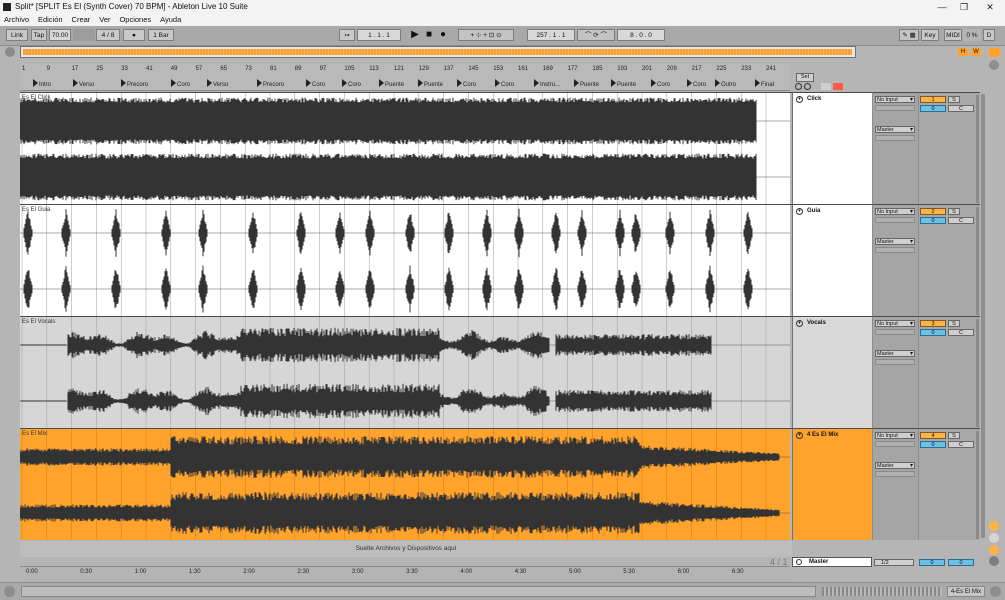  Describe the element at coordinates (135, 20) in the screenshot. I see `menu-opciones: Opciones` at that location.